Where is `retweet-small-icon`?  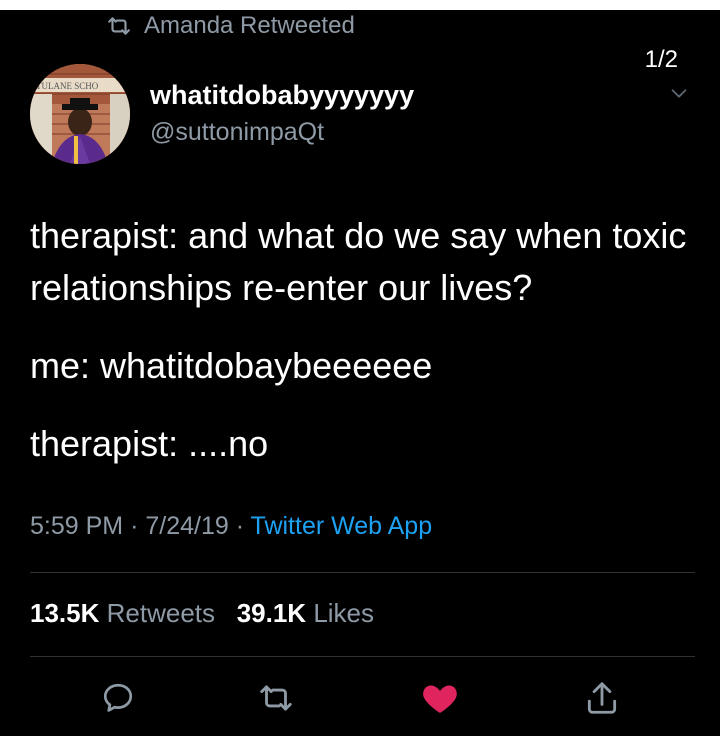
retweet-small-icon is located at coordinates (119, 26).